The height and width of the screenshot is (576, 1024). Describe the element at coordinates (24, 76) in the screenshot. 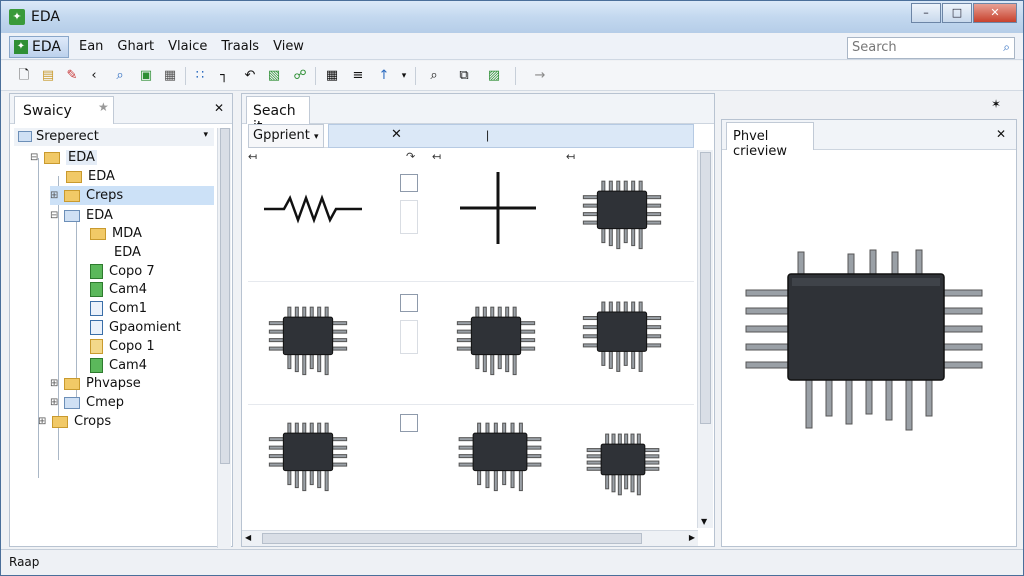

I see `new-file-icon: 🗋` at that location.